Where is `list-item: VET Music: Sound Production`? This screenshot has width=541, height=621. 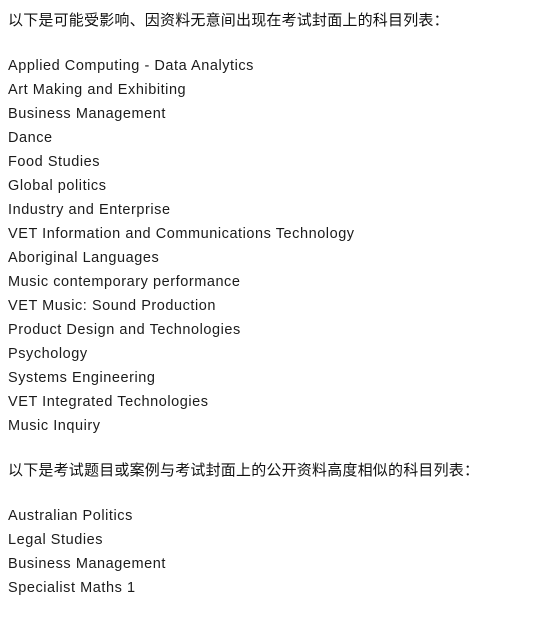
list-item: VET Music: Sound Production is located at coordinates (112, 306).